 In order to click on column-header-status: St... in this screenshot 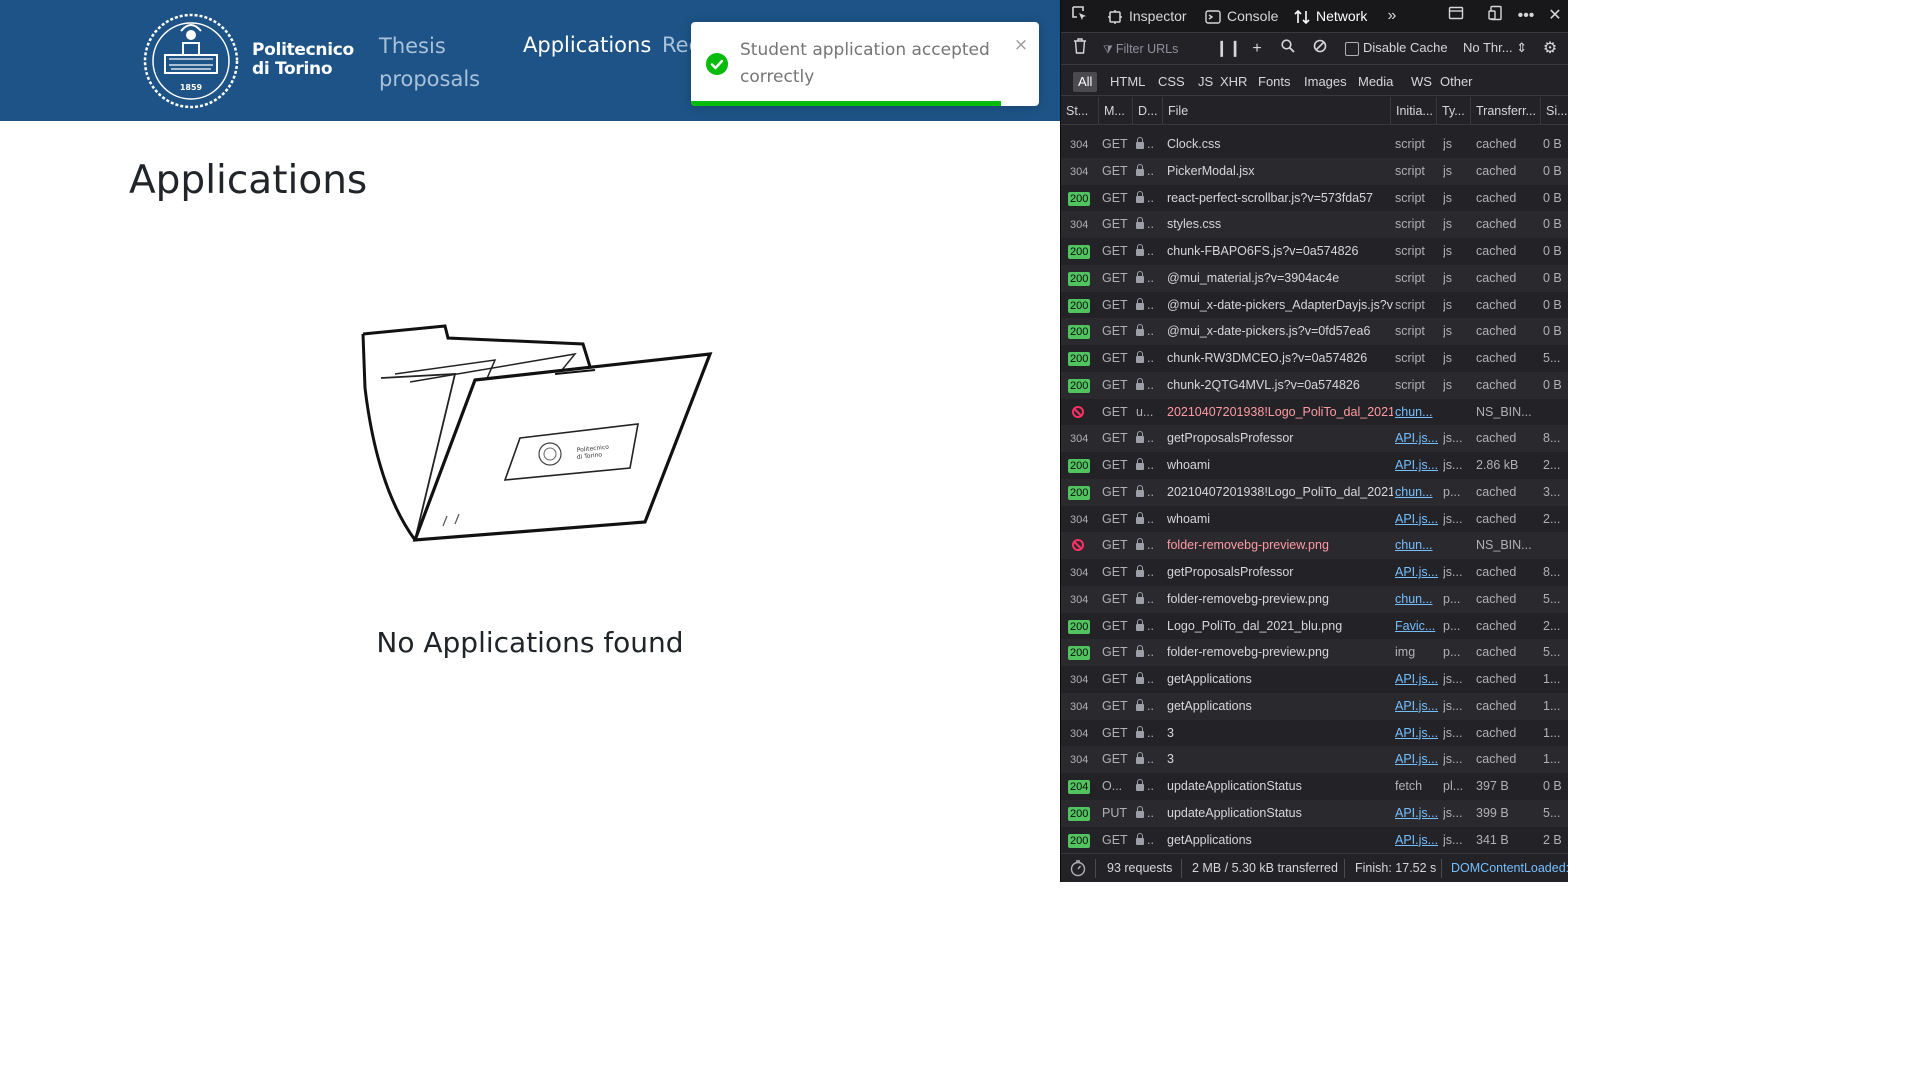, I will do `click(1080, 111)`.